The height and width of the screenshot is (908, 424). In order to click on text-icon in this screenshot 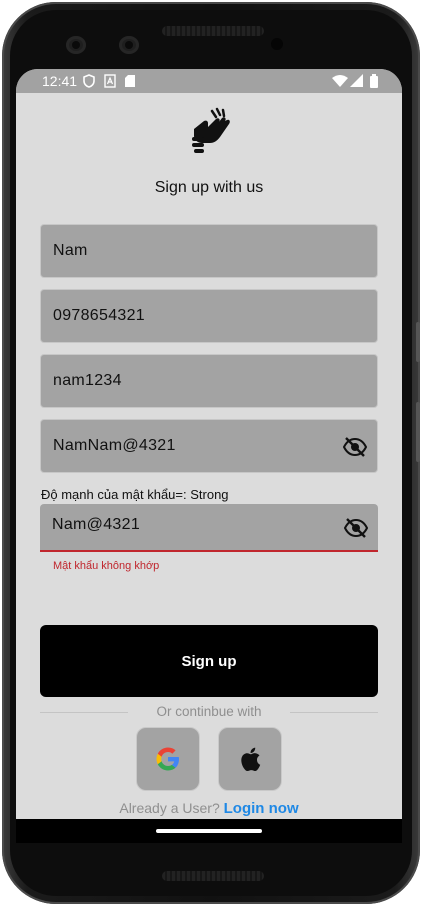, I will do `click(110, 81)`.